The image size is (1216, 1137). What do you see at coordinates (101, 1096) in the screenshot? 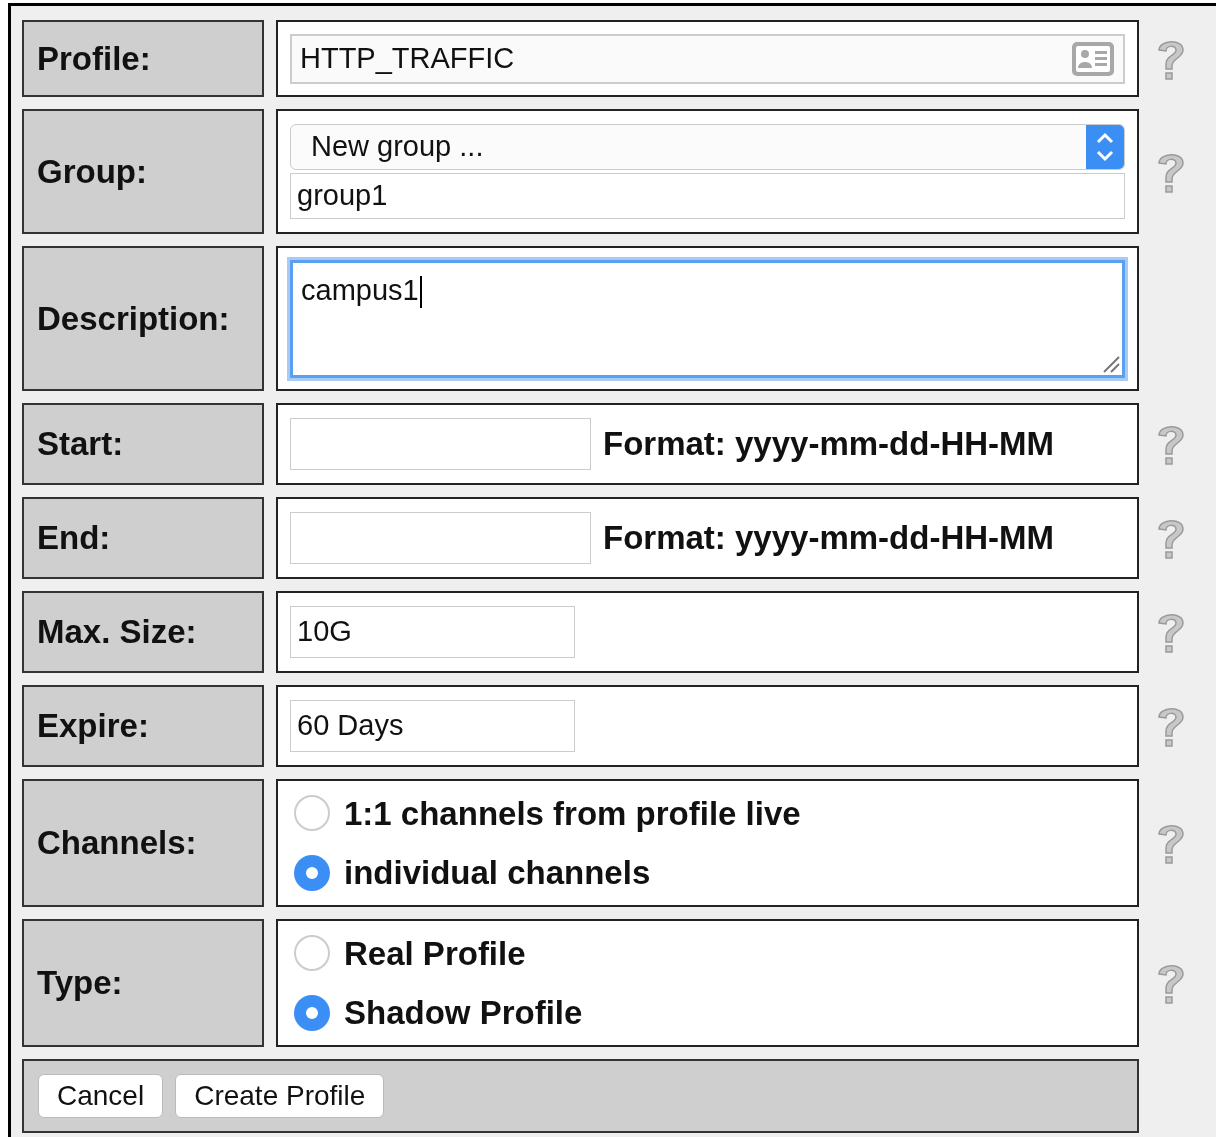
I see `form-button: Cancel` at bounding box center [101, 1096].